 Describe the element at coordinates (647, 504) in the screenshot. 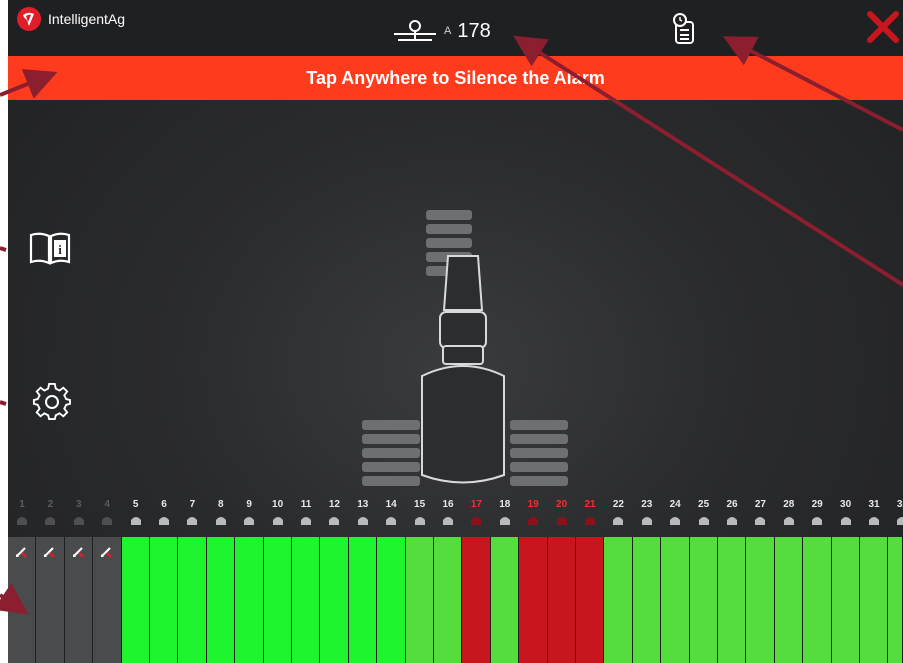

I see `row-number-23: 23` at that location.